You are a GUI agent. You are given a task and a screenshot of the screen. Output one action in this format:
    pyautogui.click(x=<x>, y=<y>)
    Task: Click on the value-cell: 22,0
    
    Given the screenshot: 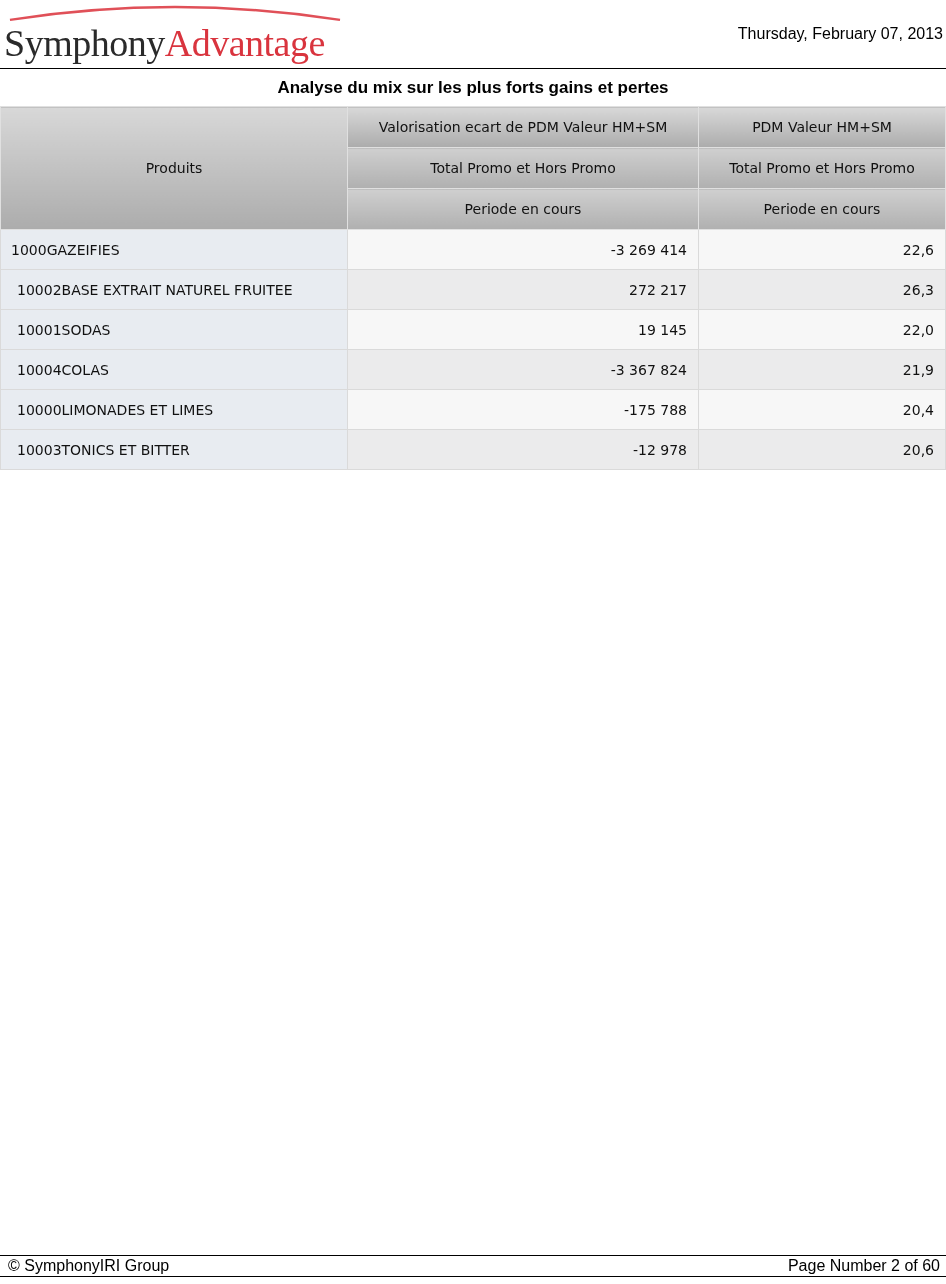 What is the action you would take?
    pyautogui.click(x=822, y=329)
    